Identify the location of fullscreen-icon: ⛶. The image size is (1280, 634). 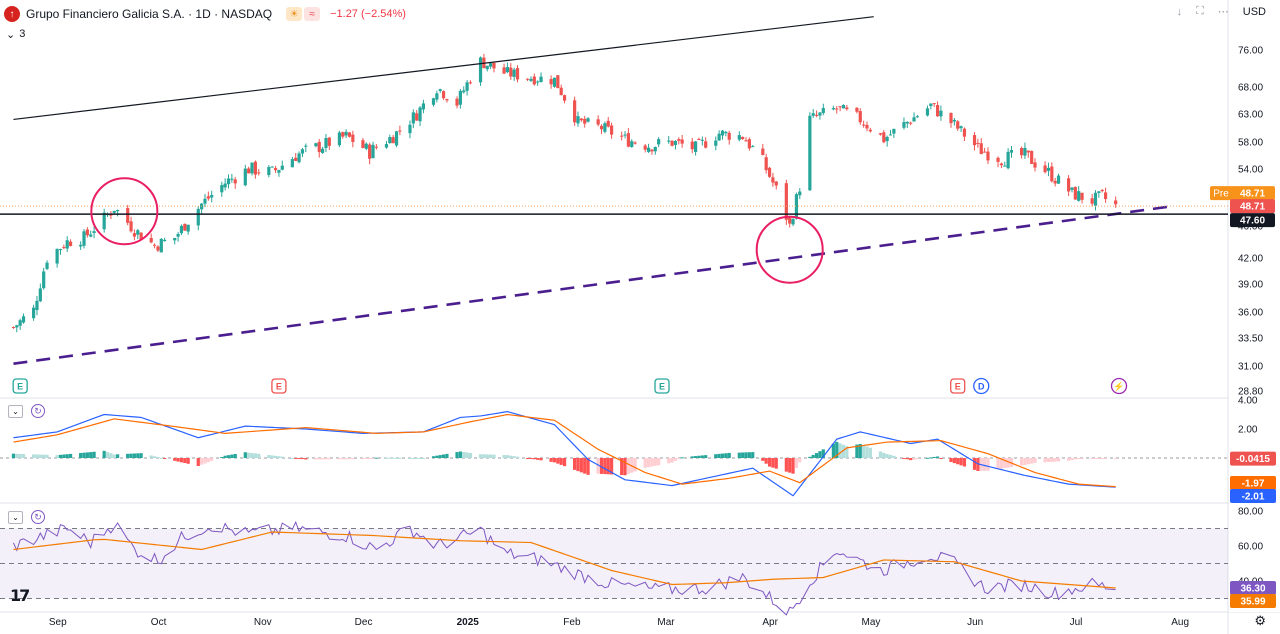
(1200, 11).